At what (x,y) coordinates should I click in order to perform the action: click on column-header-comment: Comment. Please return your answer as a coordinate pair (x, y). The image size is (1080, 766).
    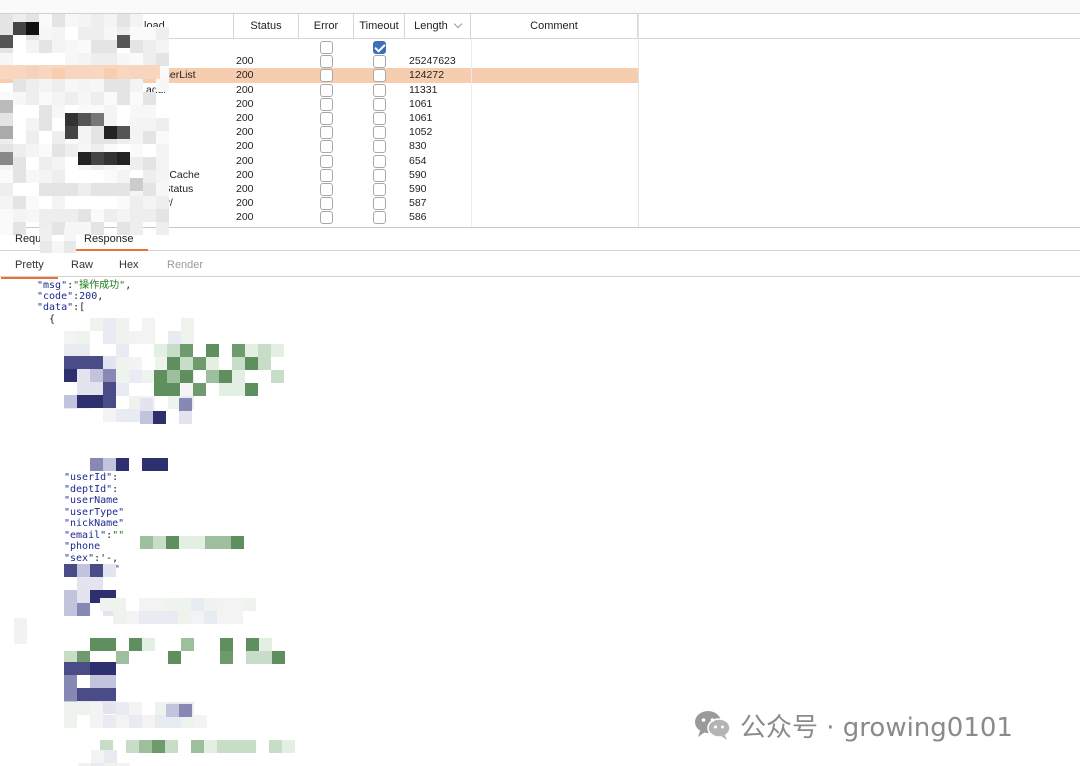
    Looking at the image, I should click on (554, 26).